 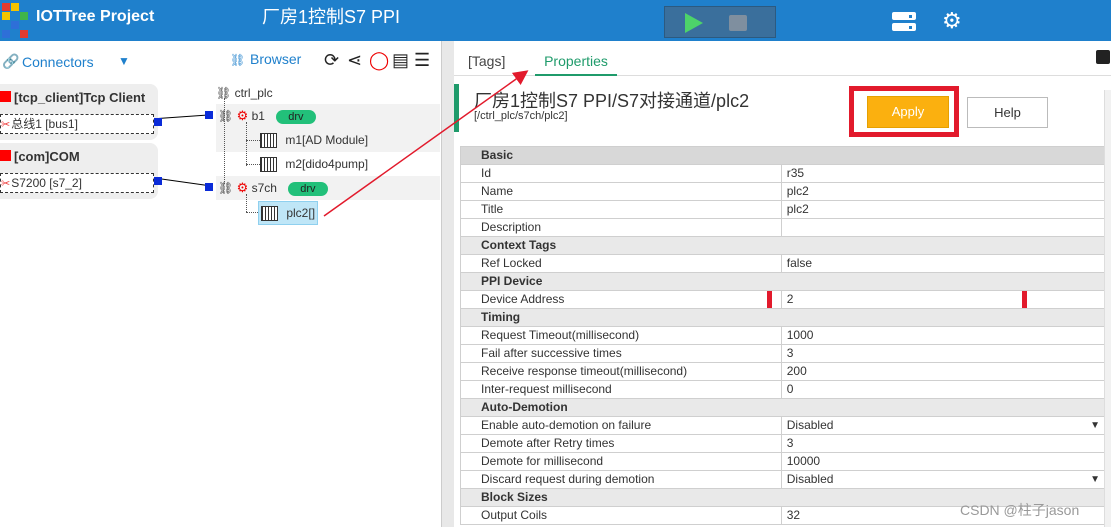 I want to click on annotation-arrow, so click(x=426, y=143).